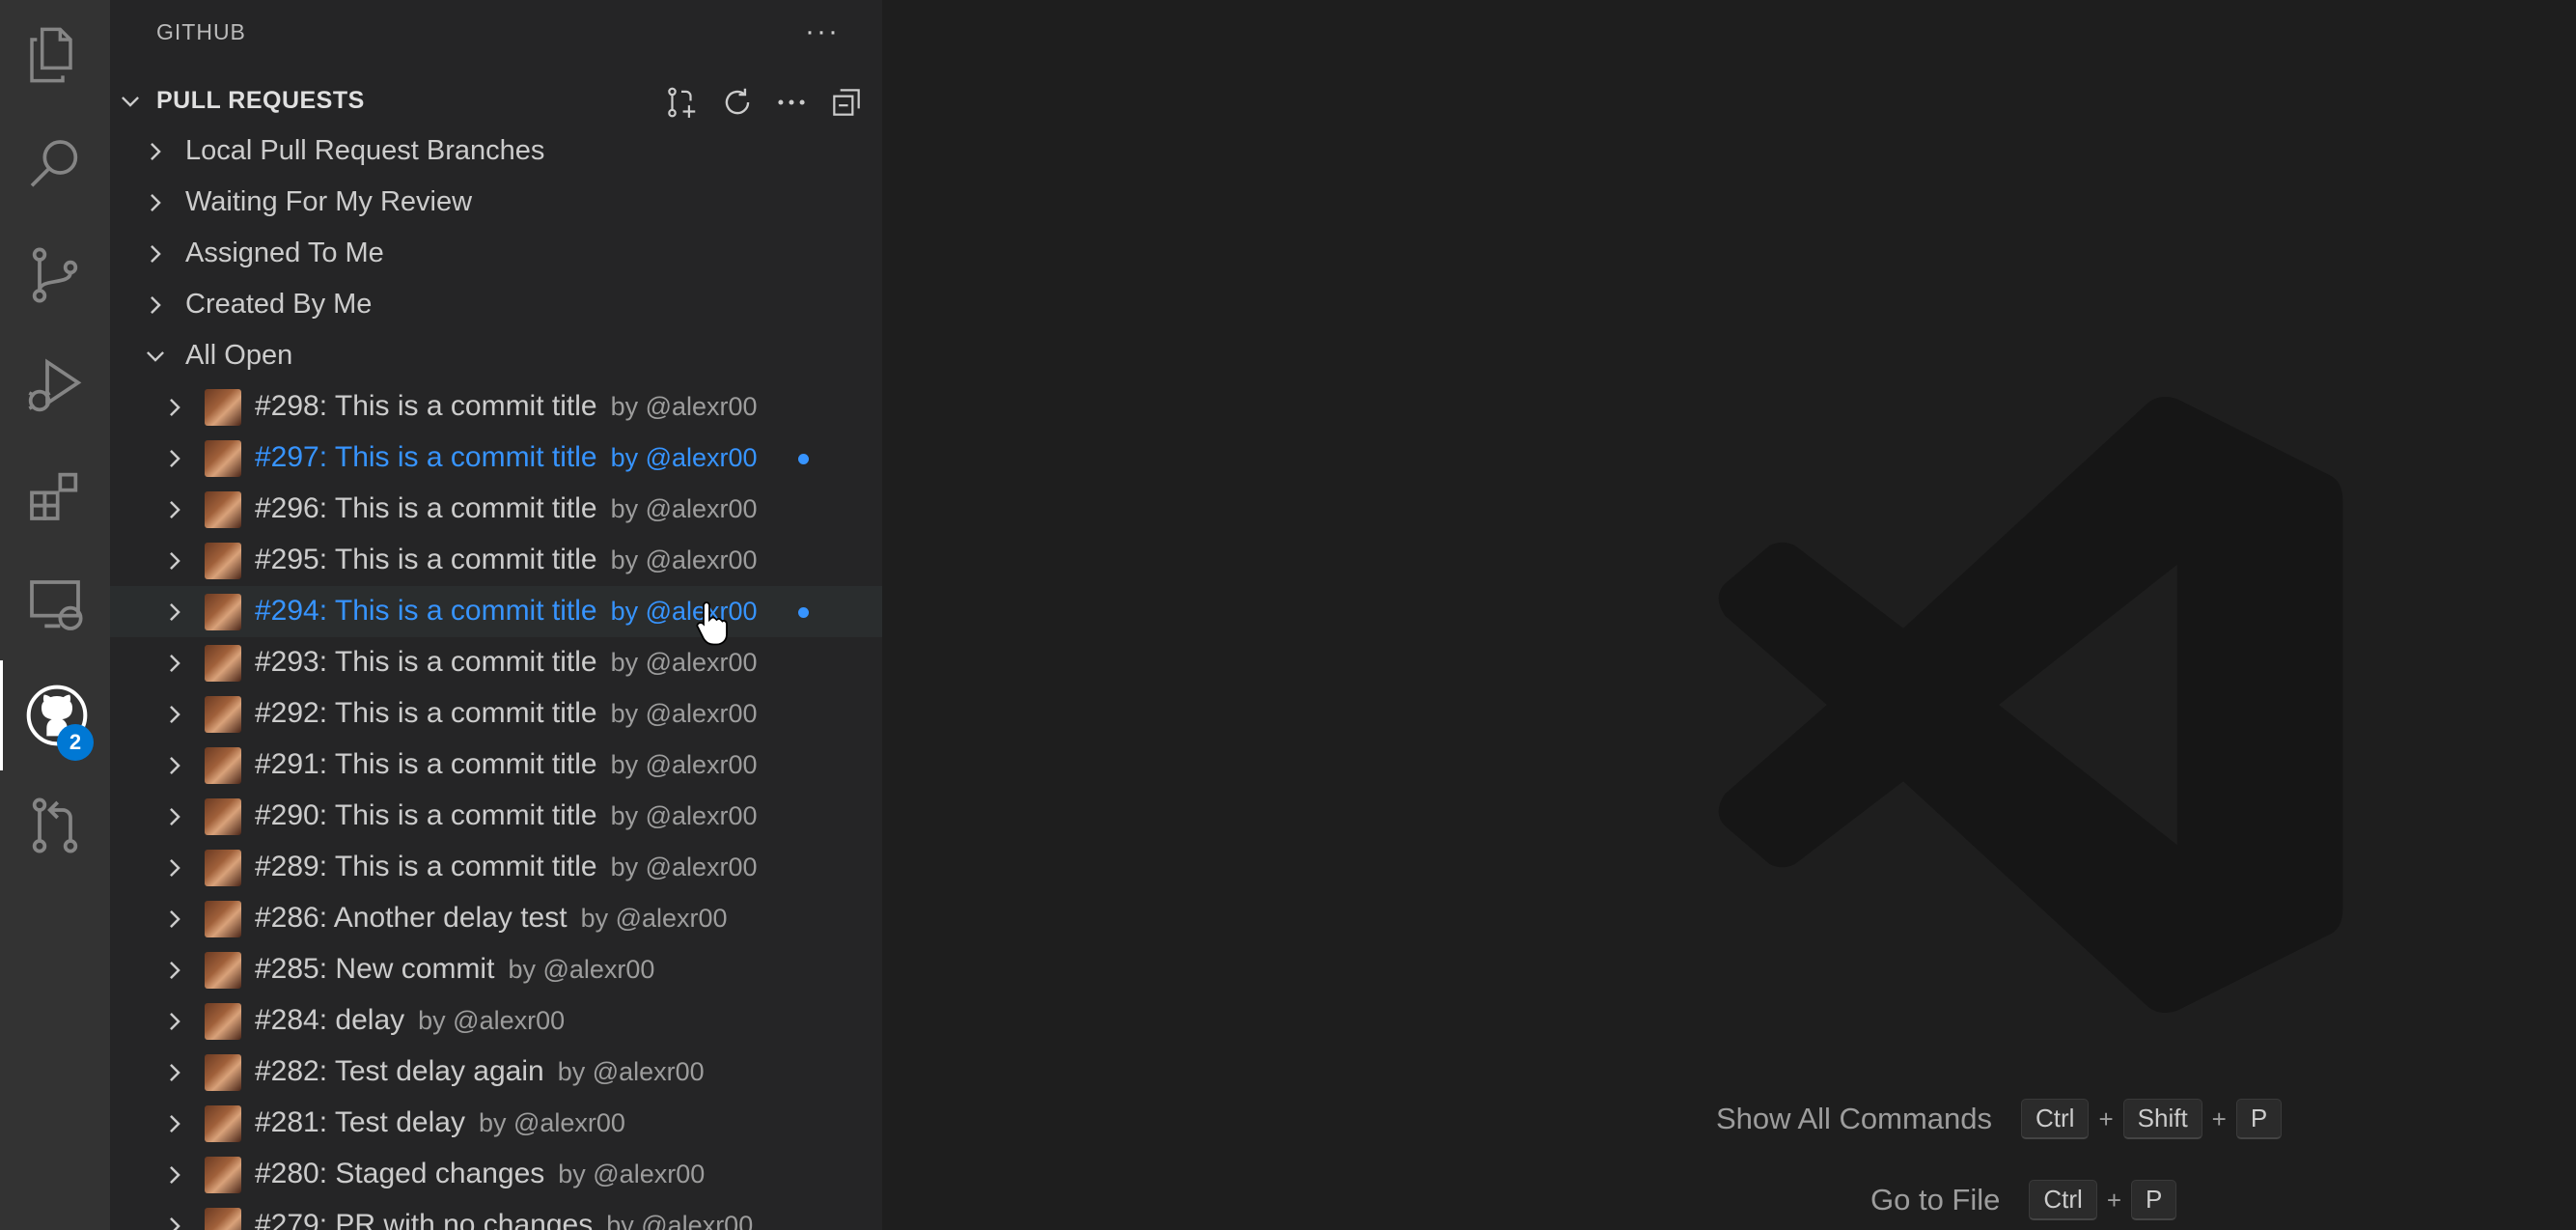  Describe the element at coordinates (279, 305) in the screenshot. I see `tree-item-label: Created By Me` at that location.